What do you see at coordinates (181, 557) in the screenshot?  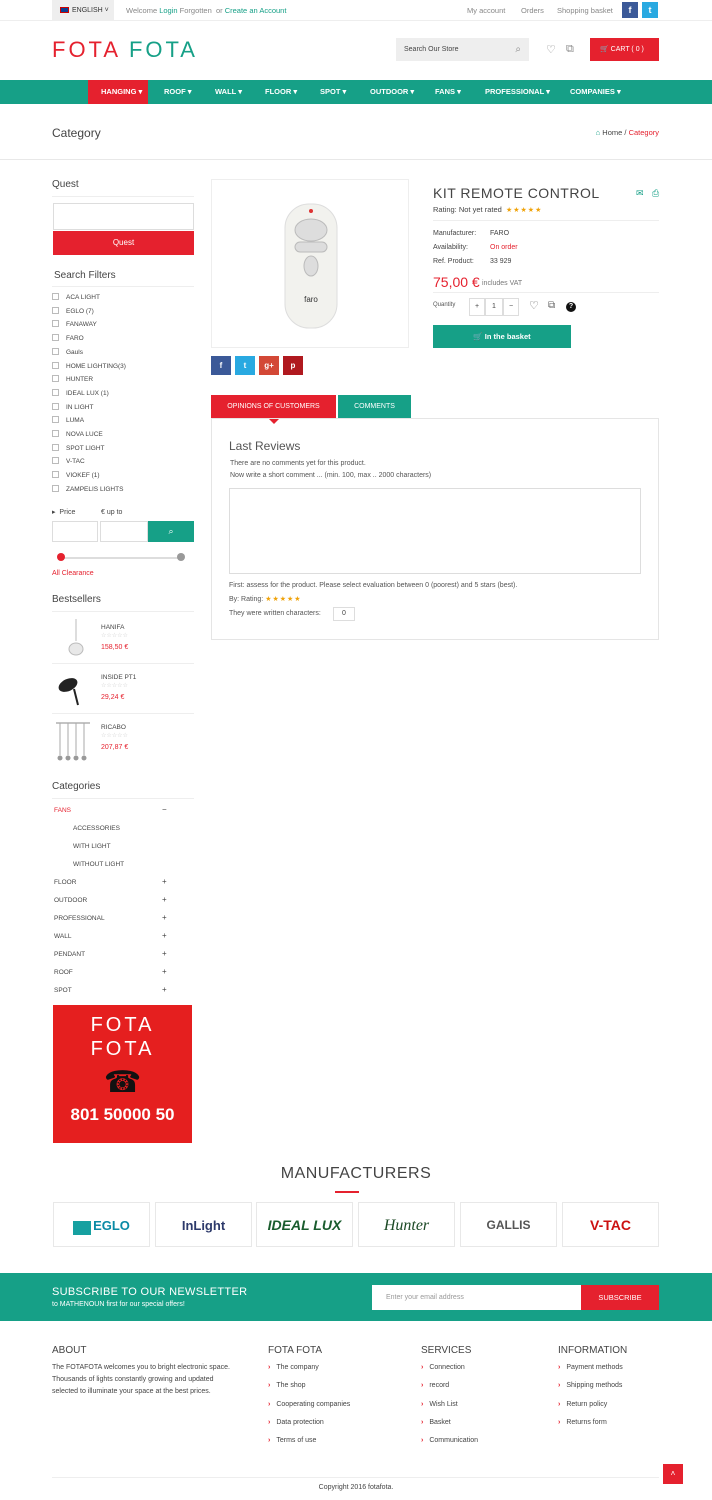 I see `slider-max-handle` at bounding box center [181, 557].